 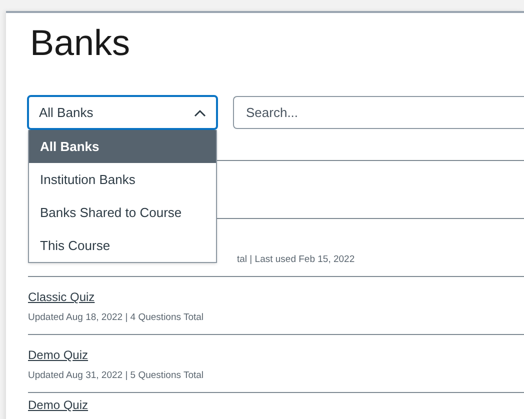 I want to click on page-title: Banks, so click(x=80, y=43).